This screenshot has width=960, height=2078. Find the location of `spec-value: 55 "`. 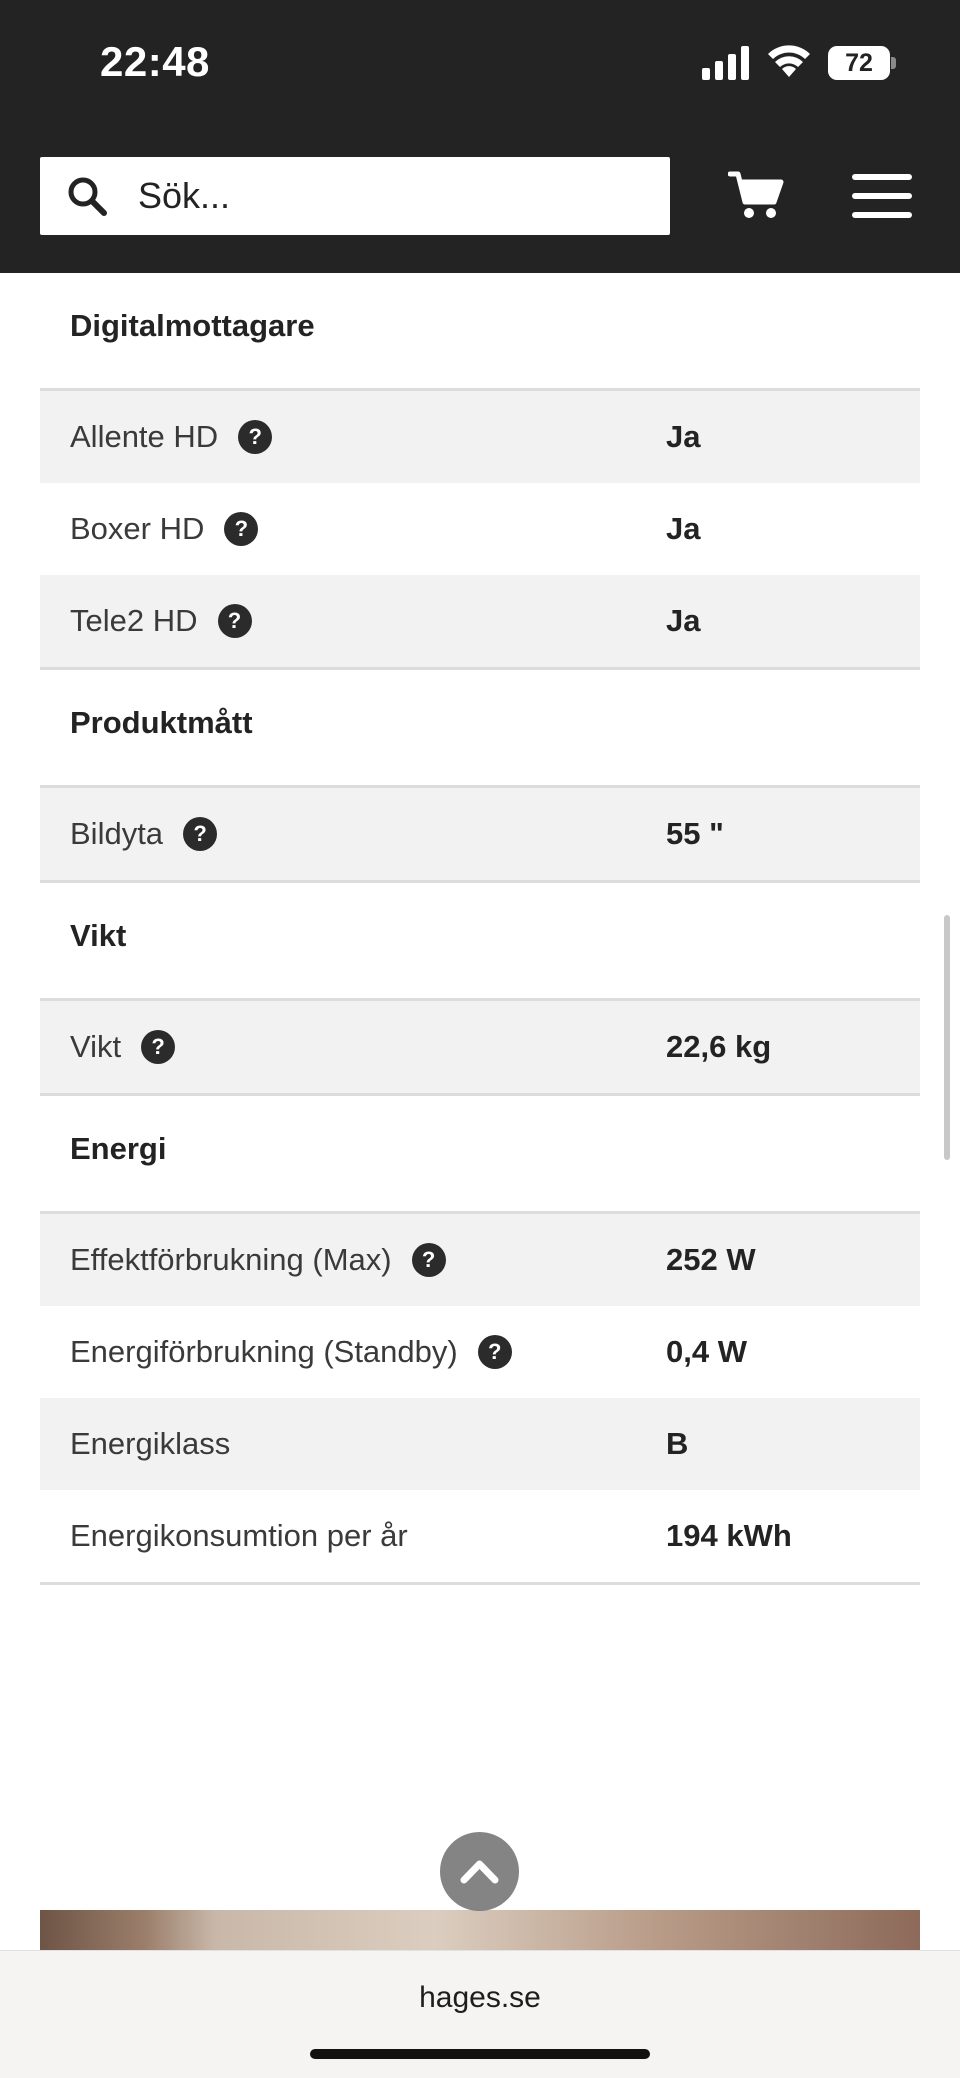

spec-value: 55 " is located at coordinates (695, 833).